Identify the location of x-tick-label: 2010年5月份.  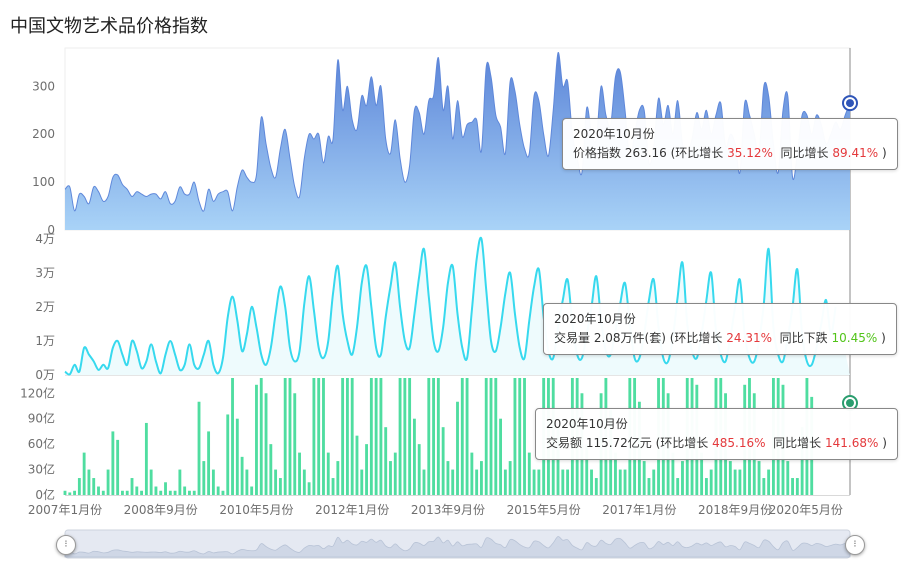
(256, 510).